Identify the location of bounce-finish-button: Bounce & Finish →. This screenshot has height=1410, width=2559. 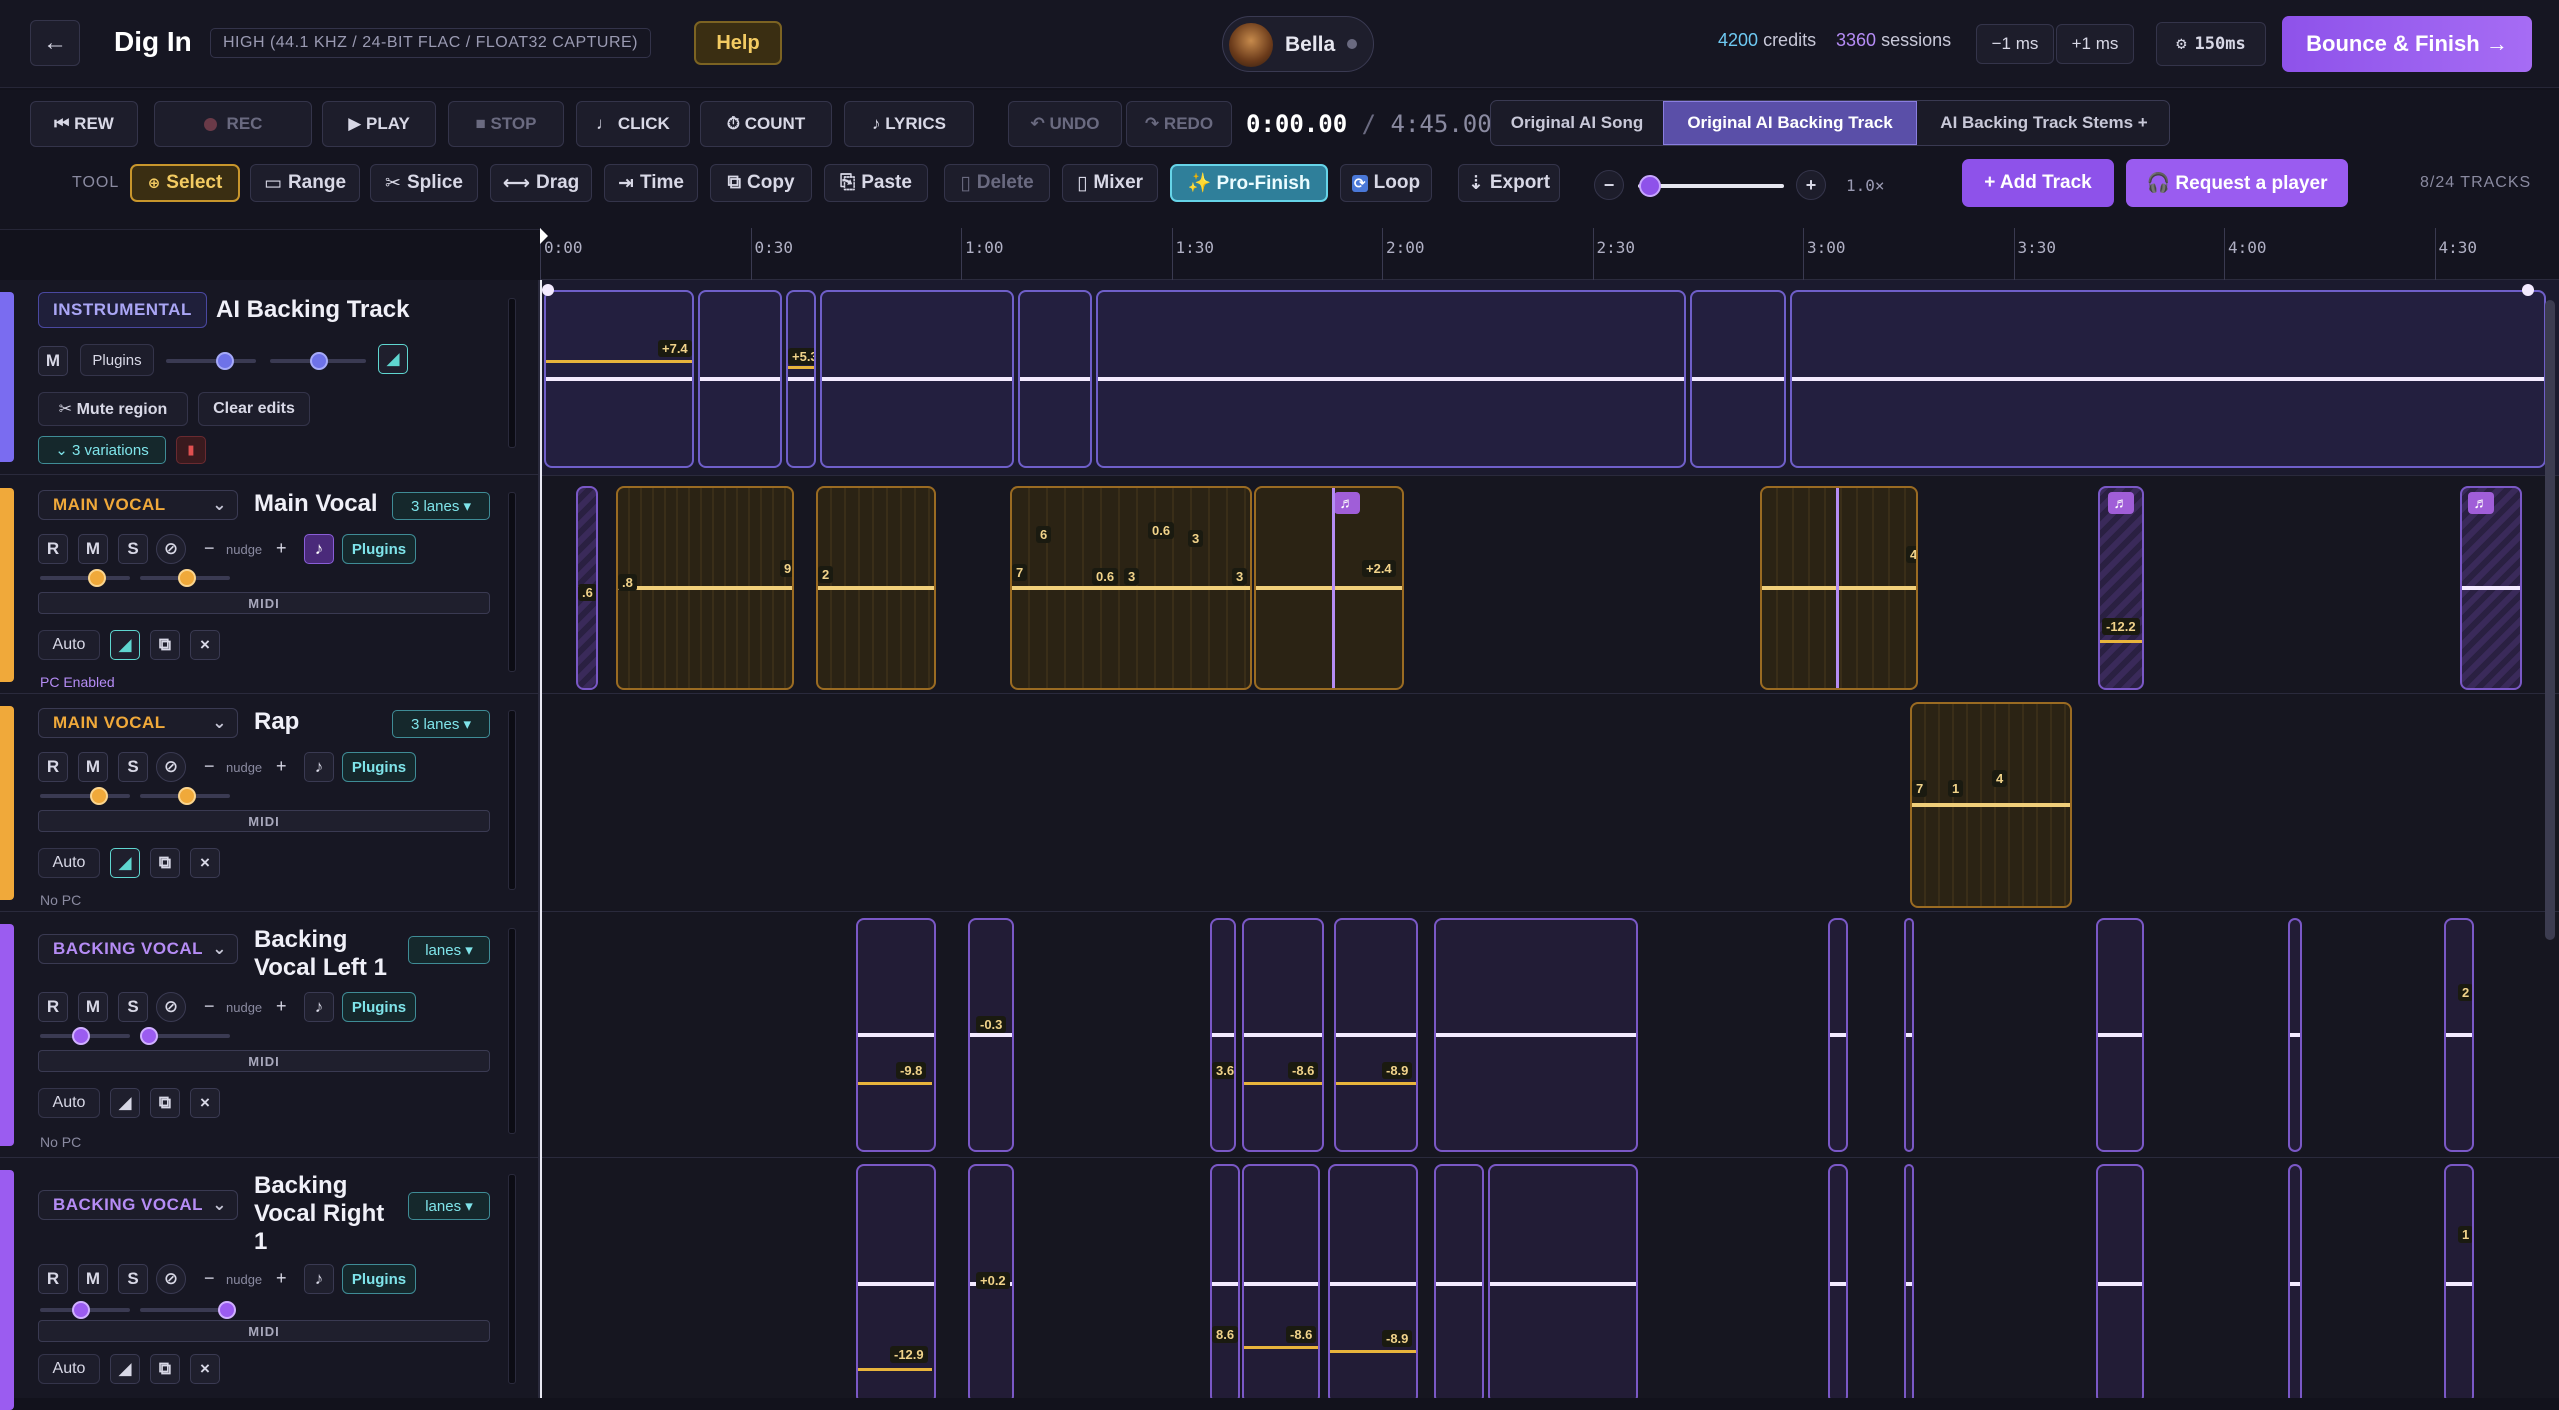
(2407, 44).